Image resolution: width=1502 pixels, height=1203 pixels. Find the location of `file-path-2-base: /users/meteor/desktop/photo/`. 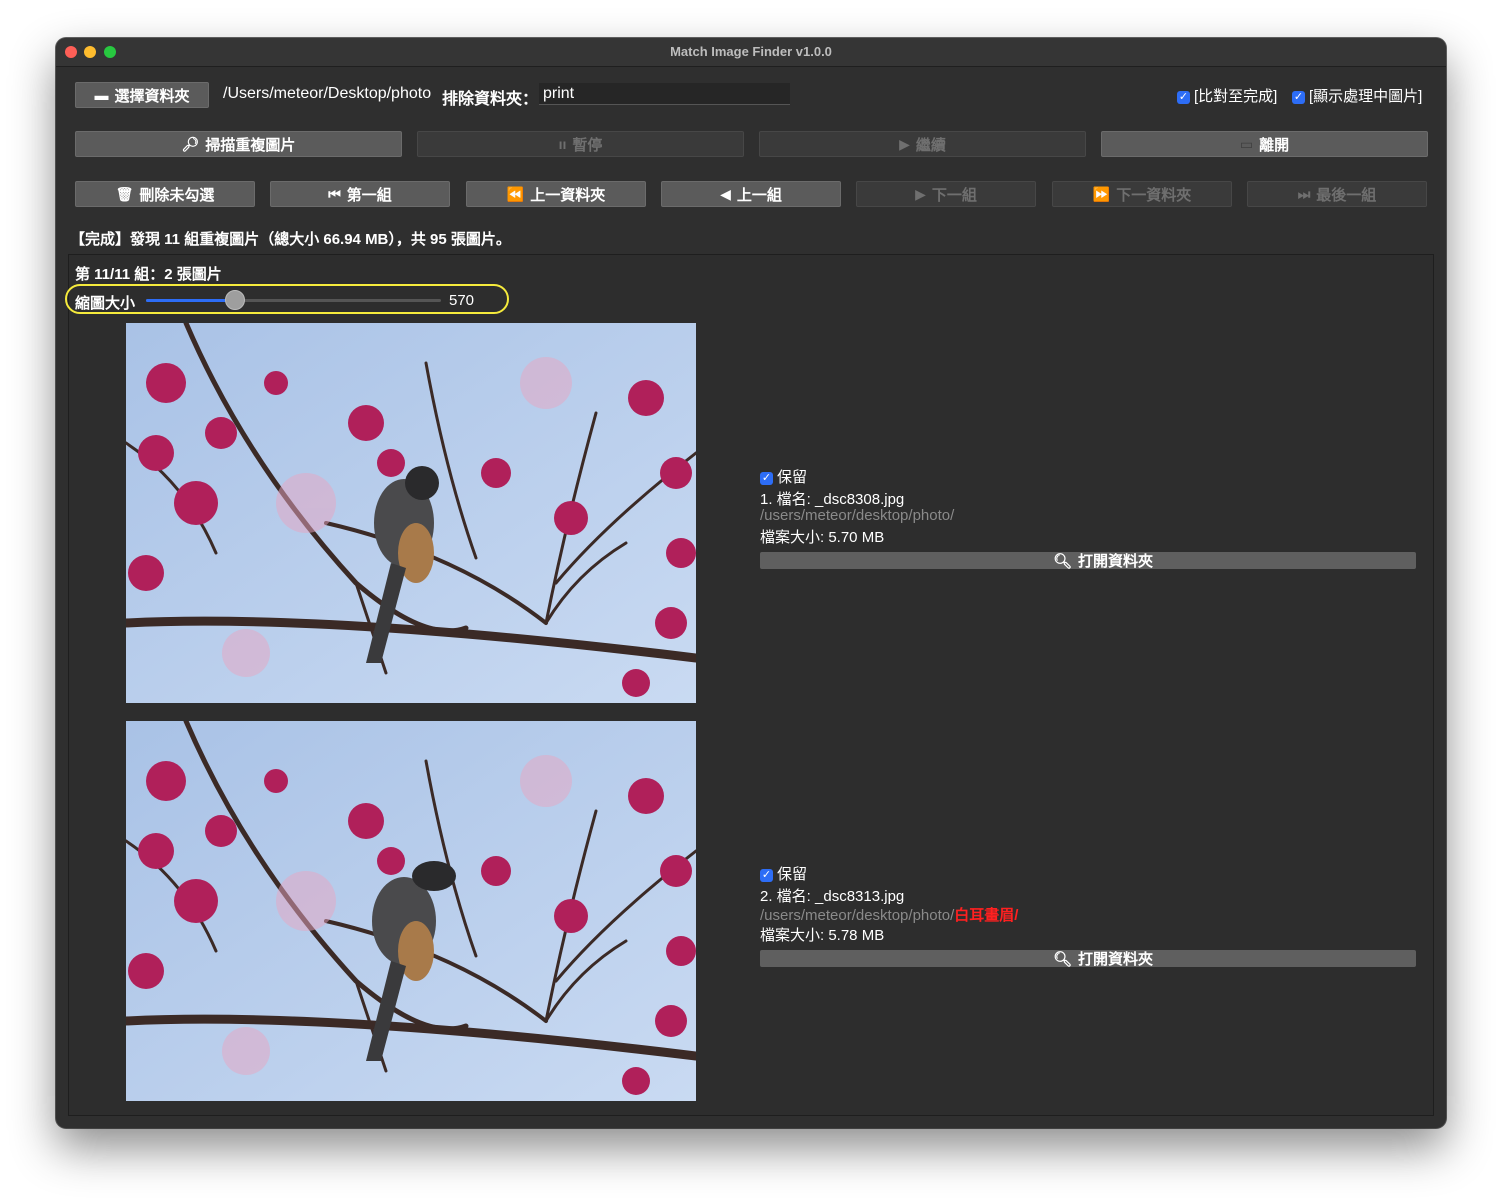

file-path-2-base: /users/meteor/desktop/photo/ is located at coordinates (857, 915).